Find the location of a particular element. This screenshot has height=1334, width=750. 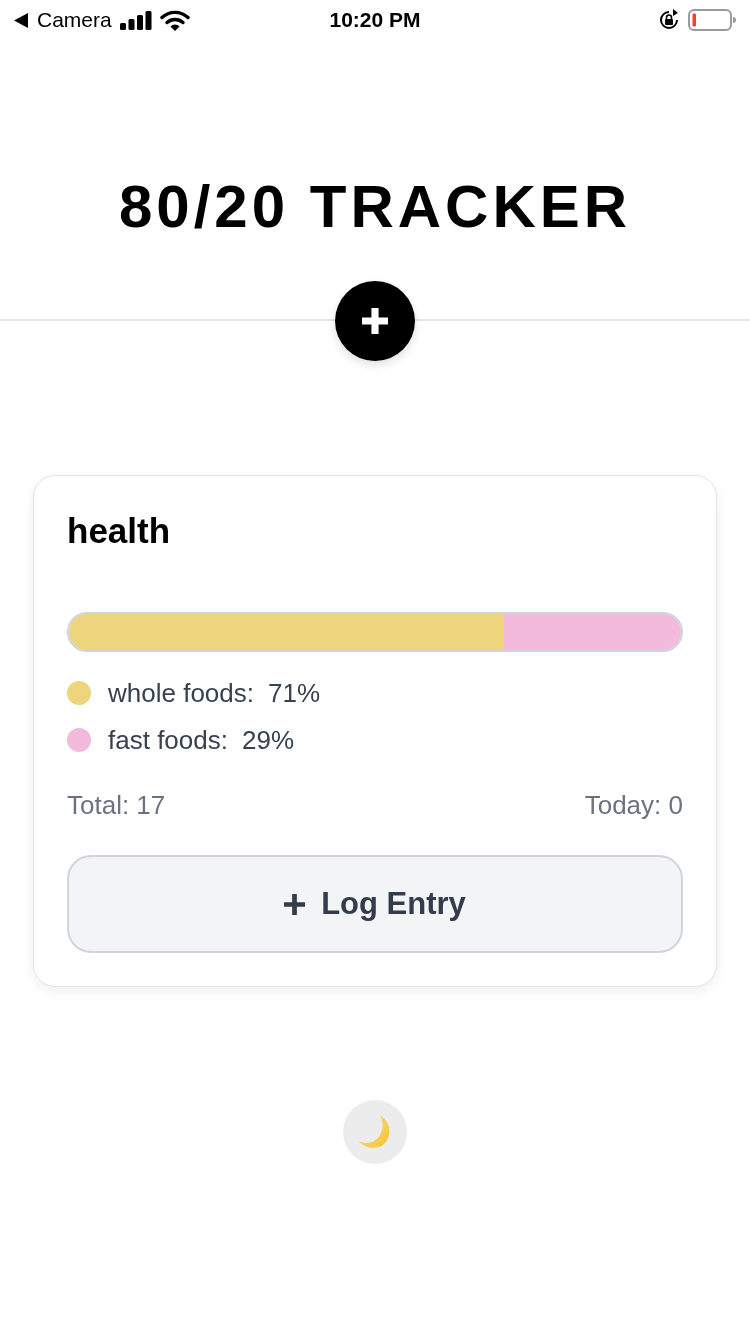

battery-icon is located at coordinates (712, 20).